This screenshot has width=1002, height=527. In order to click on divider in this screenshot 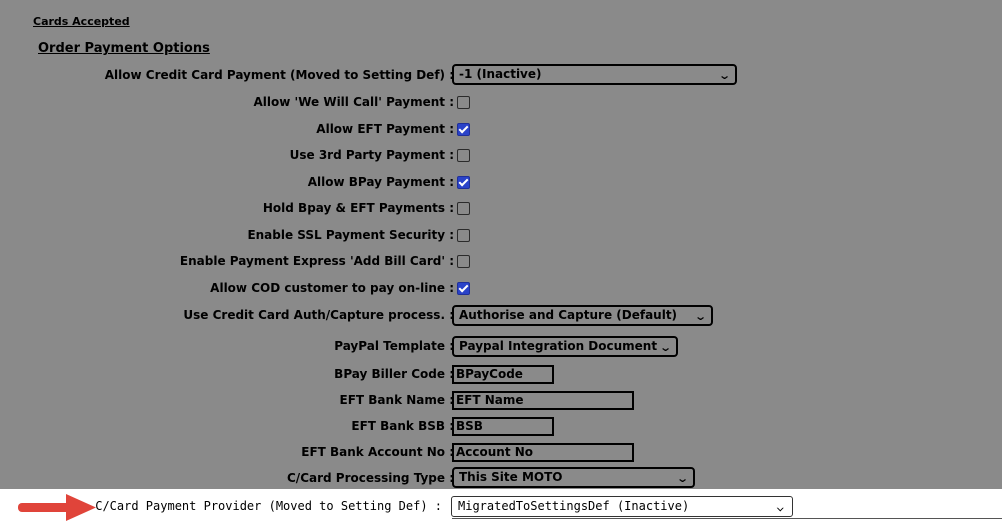, I will do `click(727, 518)`.